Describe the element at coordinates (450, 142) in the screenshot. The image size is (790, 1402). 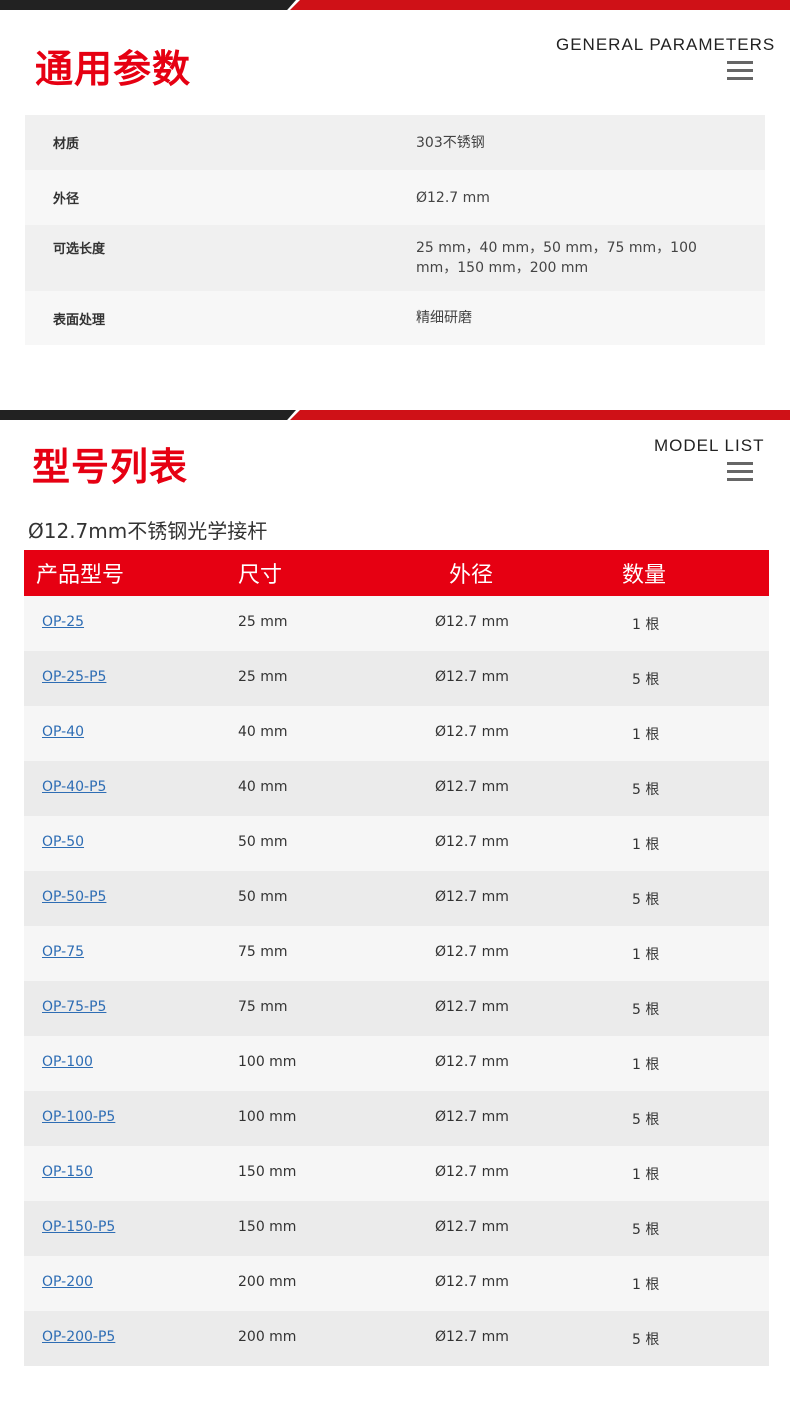
I see `param-value: 303不锈钢` at that location.